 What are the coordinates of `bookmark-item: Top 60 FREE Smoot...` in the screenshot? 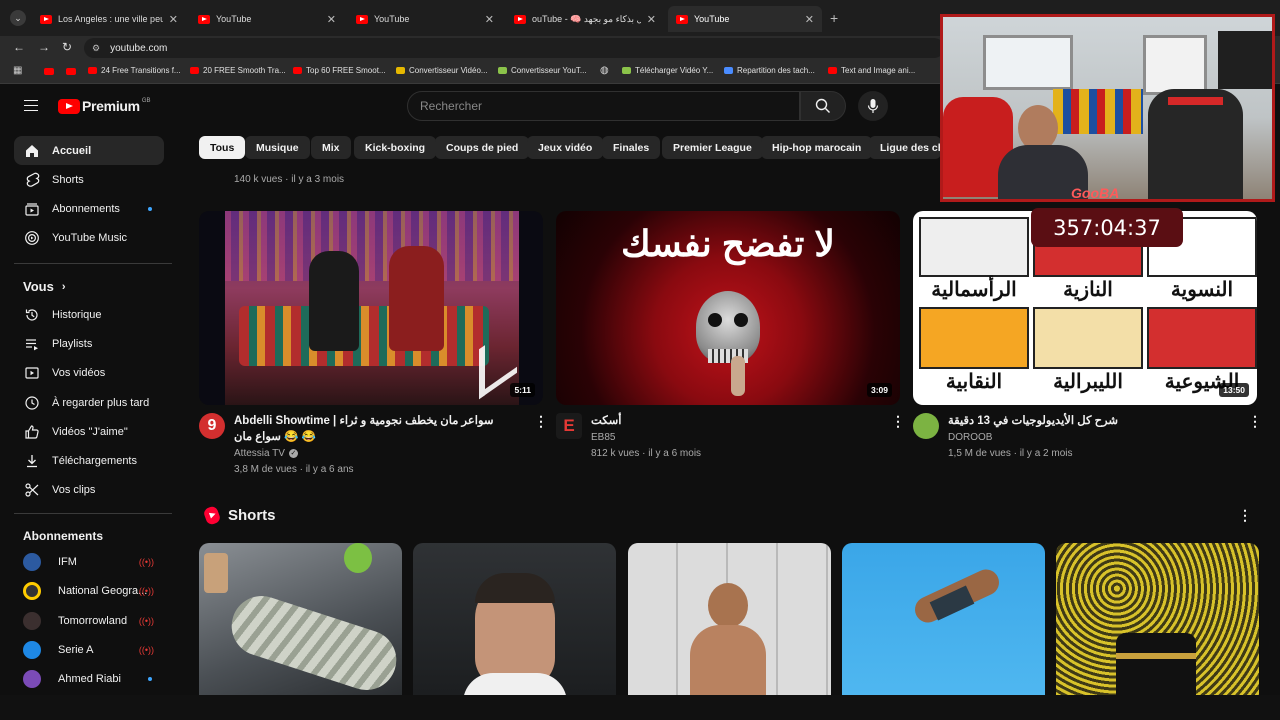 It's located at (339, 70).